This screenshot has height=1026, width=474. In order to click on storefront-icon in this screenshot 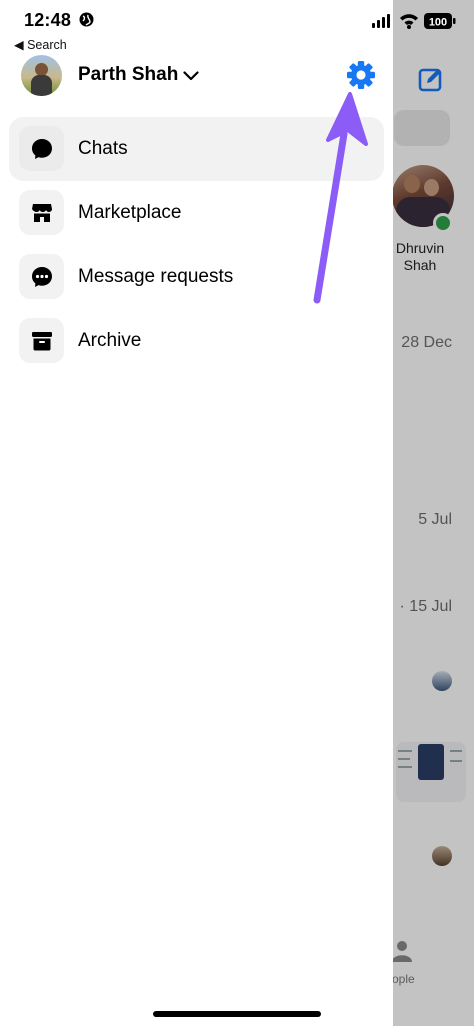, I will do `click(41, 212)`.